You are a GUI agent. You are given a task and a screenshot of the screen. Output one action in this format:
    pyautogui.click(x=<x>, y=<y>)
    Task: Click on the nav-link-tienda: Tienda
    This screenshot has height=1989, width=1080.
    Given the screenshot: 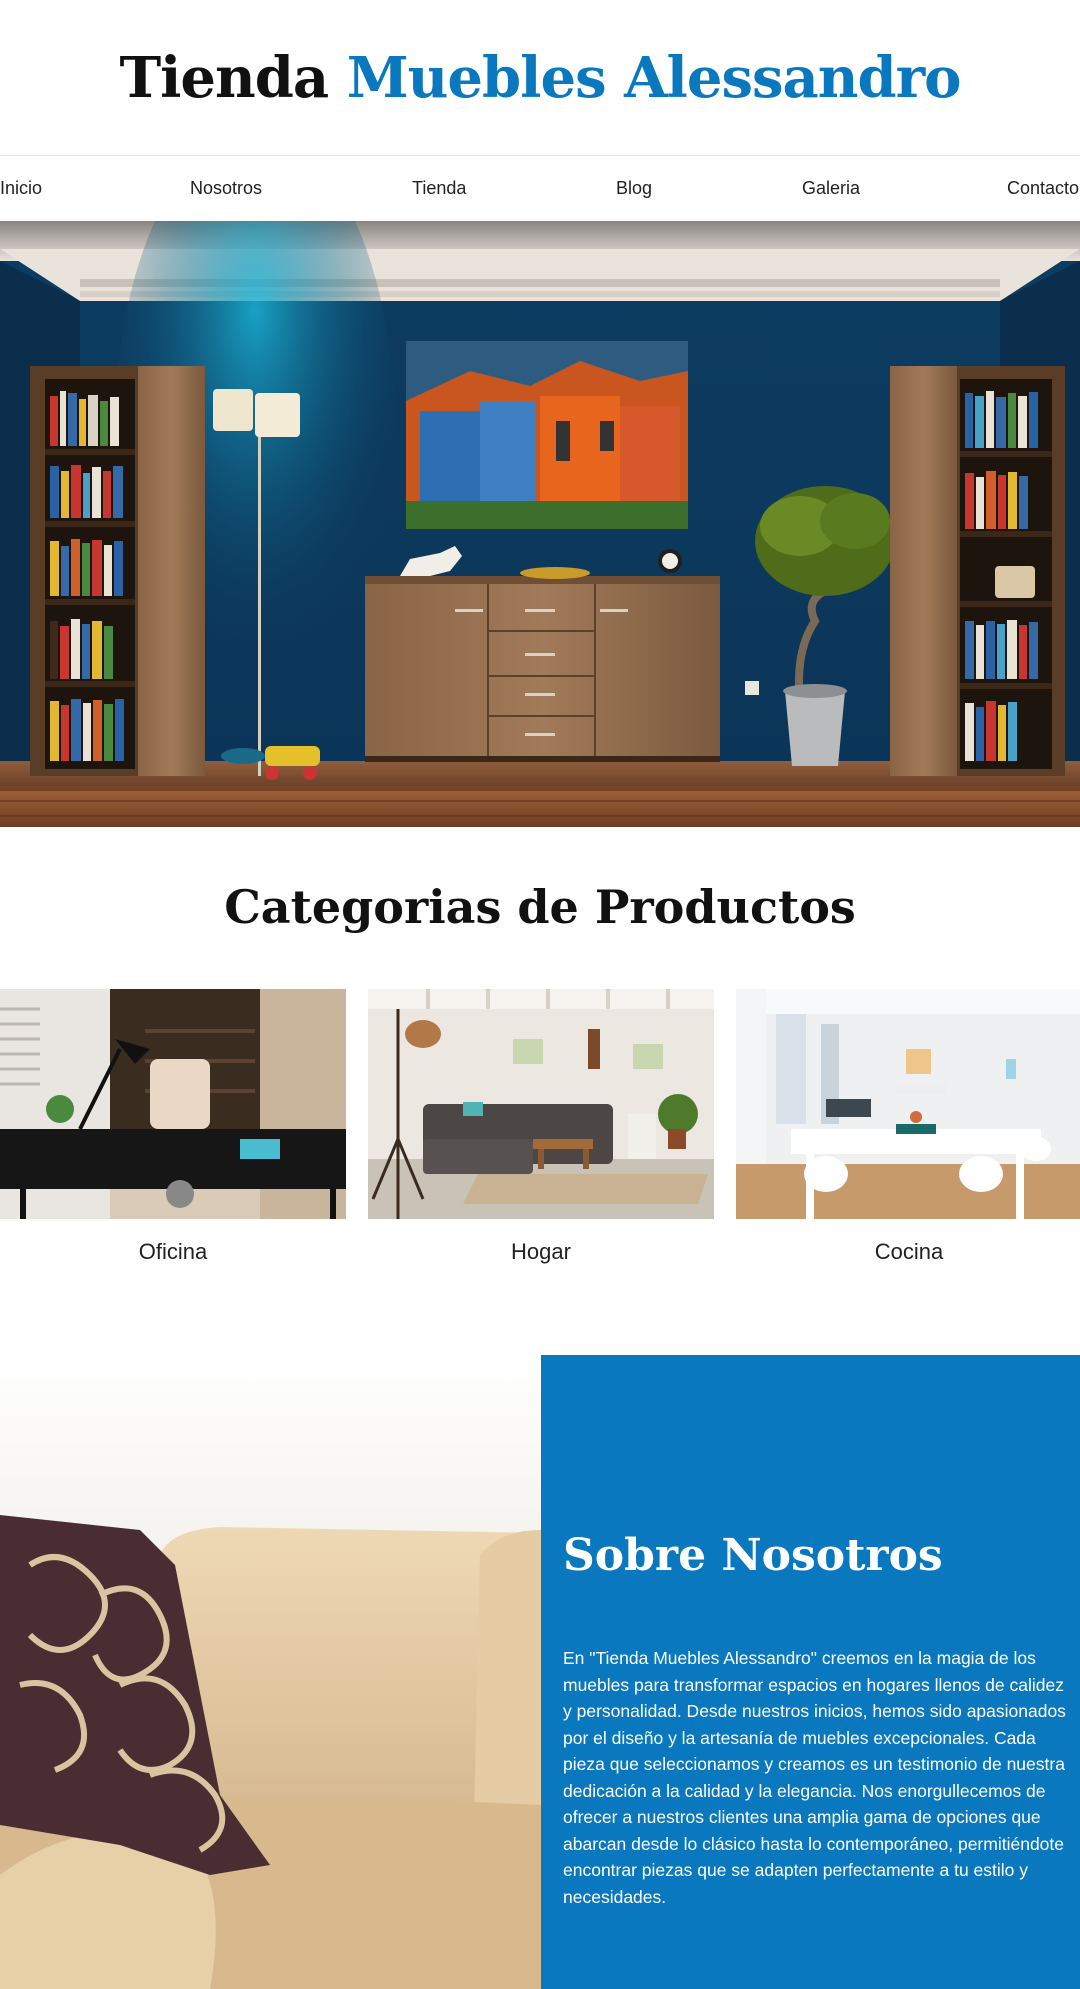 What is the action you would take?
    pyautogui.click(x=439, y=188)
    